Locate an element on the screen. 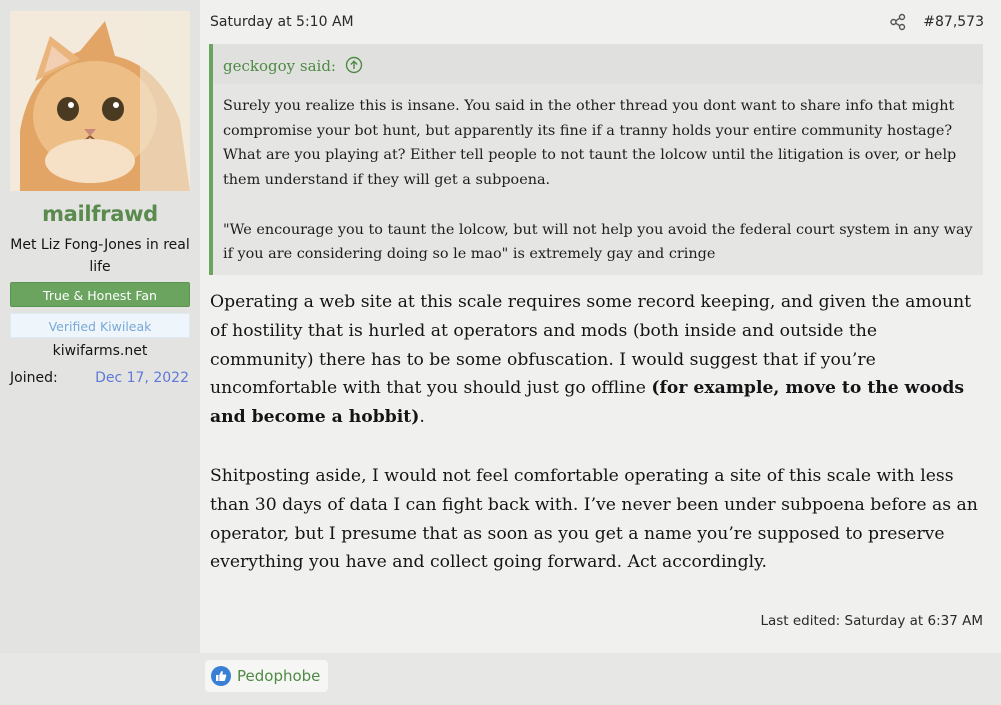 The image size is (1001, 705). user-website: kiwifarms.net is located at coordinates (100, 351).